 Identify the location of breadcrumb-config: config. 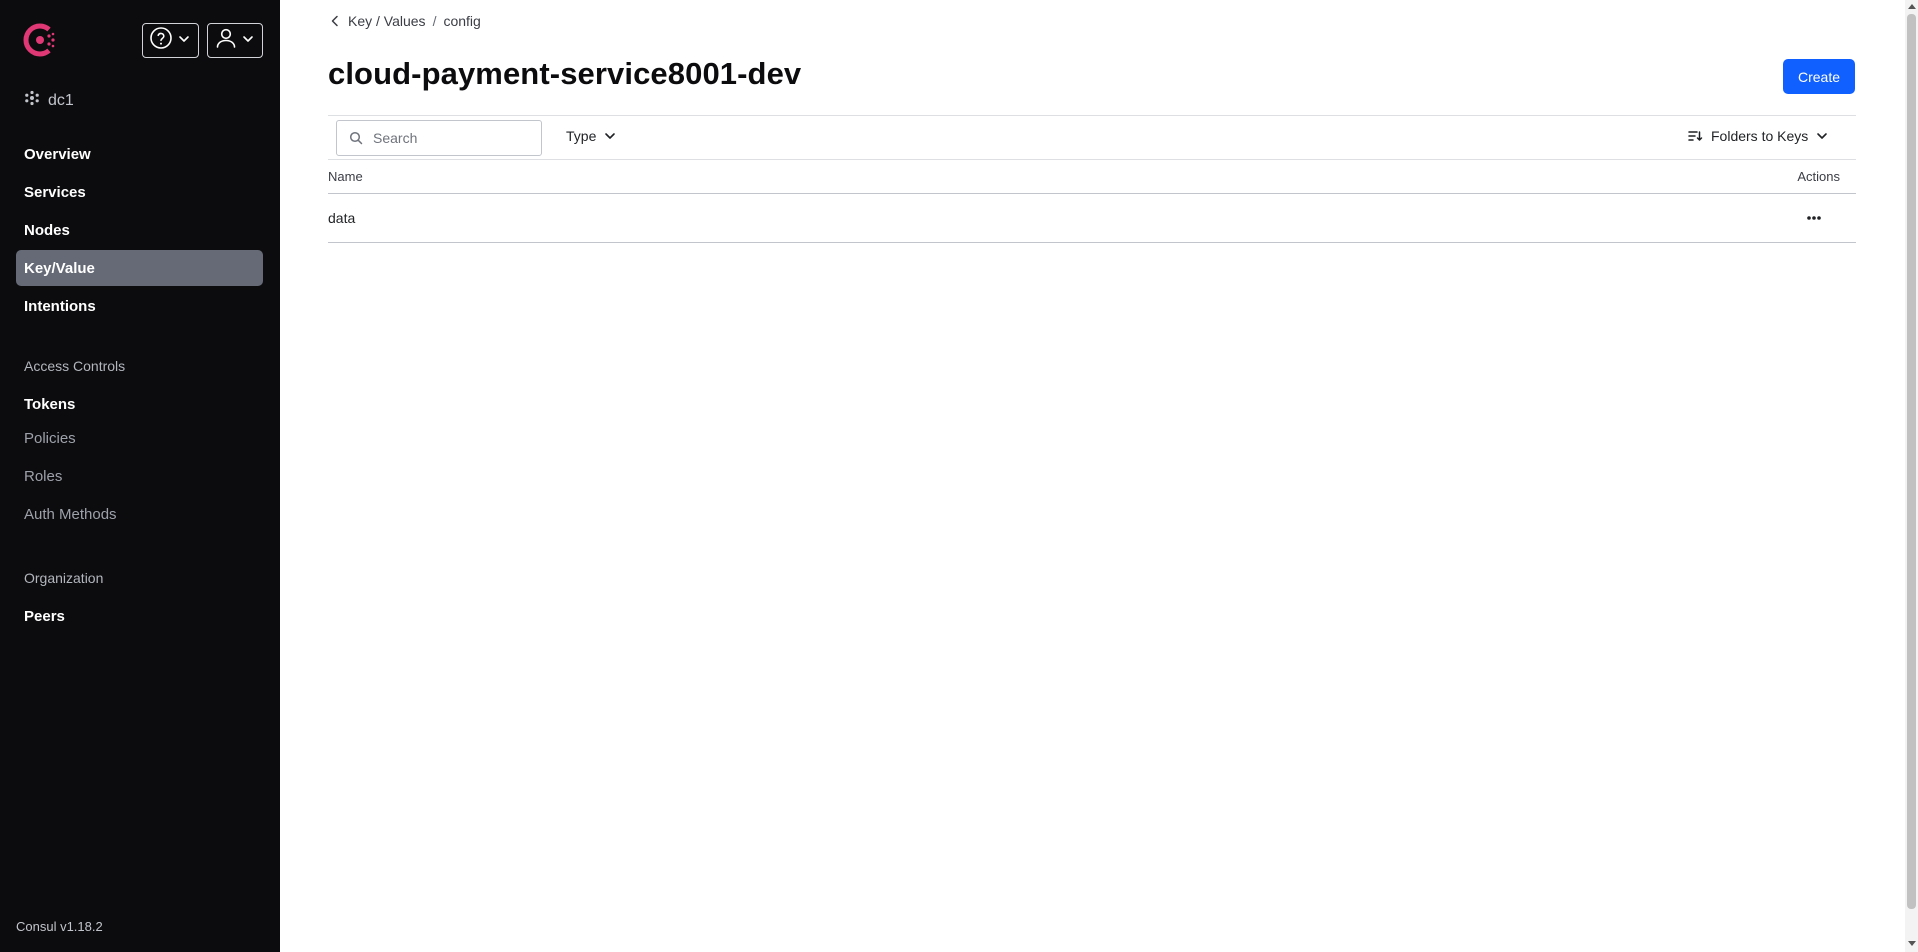
(461, 21).